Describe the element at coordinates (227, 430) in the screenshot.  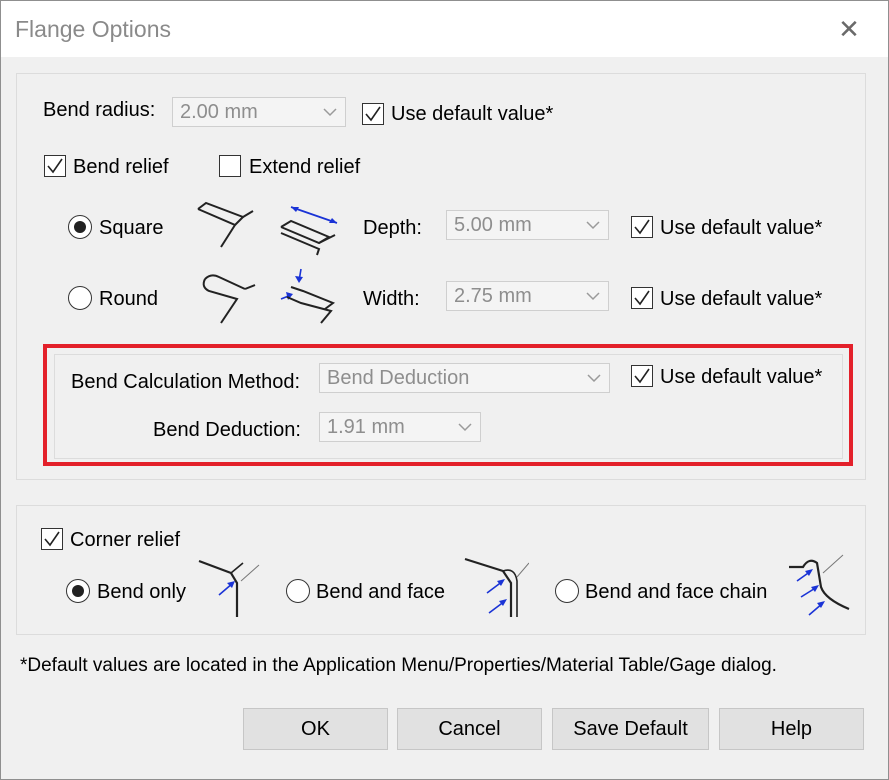
I see `bend-deduction-label: Bend Deduction:` at that location.